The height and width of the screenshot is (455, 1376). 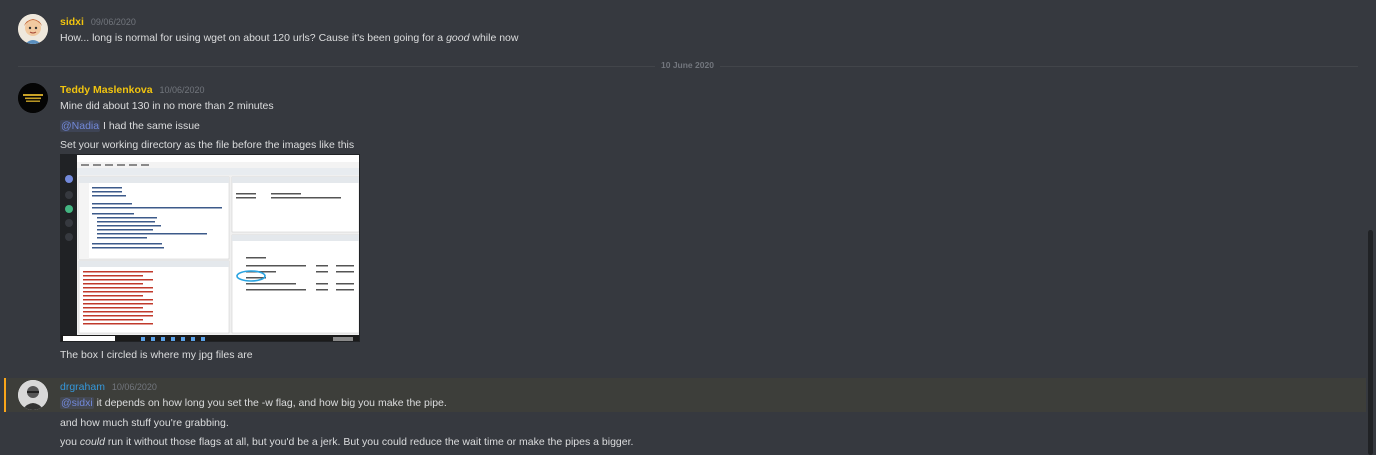 I want to click on image-attachment, so click(x=210, y=248).